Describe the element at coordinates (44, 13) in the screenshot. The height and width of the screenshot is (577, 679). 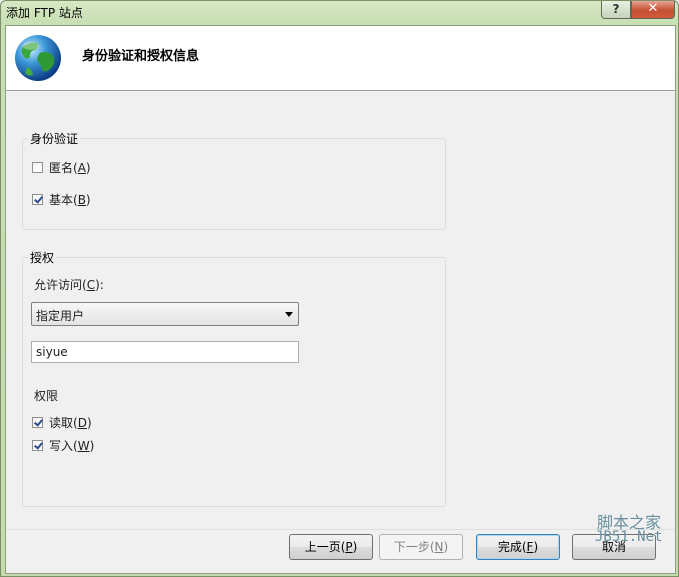
I see `window-title: 添加 FTP 站点` at that location.